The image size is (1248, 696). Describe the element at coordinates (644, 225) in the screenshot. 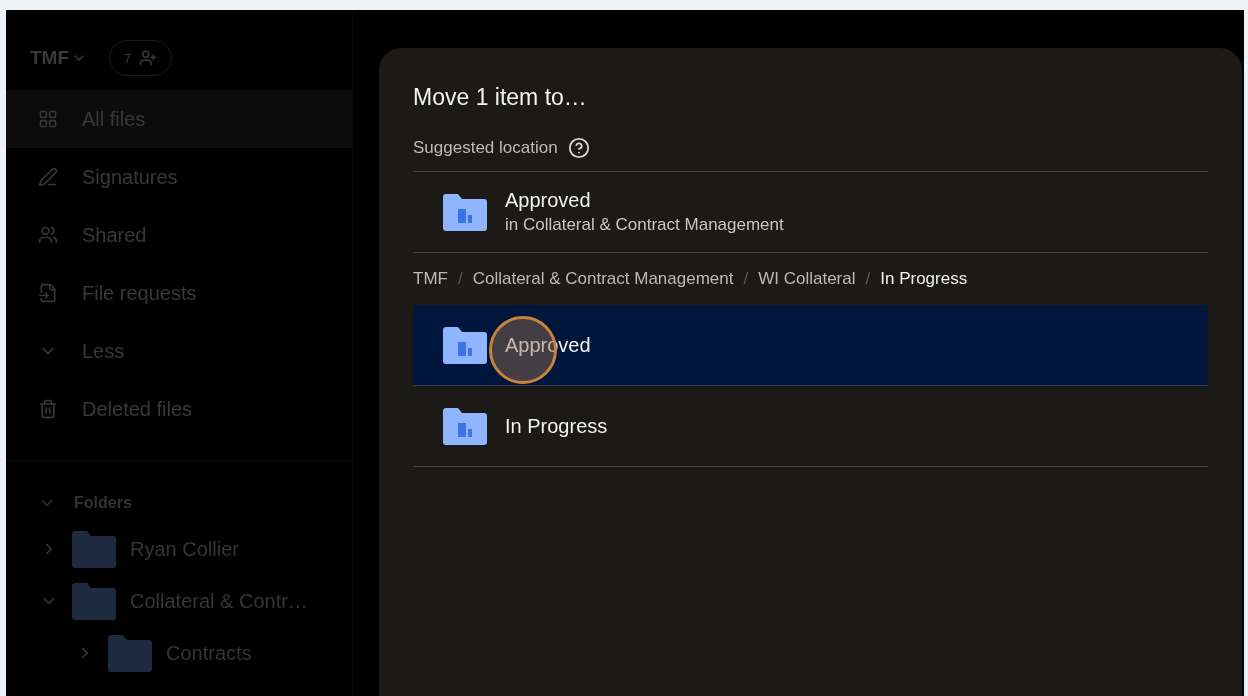

I see `folder-location: in Collateral & Contract Management` at that location.